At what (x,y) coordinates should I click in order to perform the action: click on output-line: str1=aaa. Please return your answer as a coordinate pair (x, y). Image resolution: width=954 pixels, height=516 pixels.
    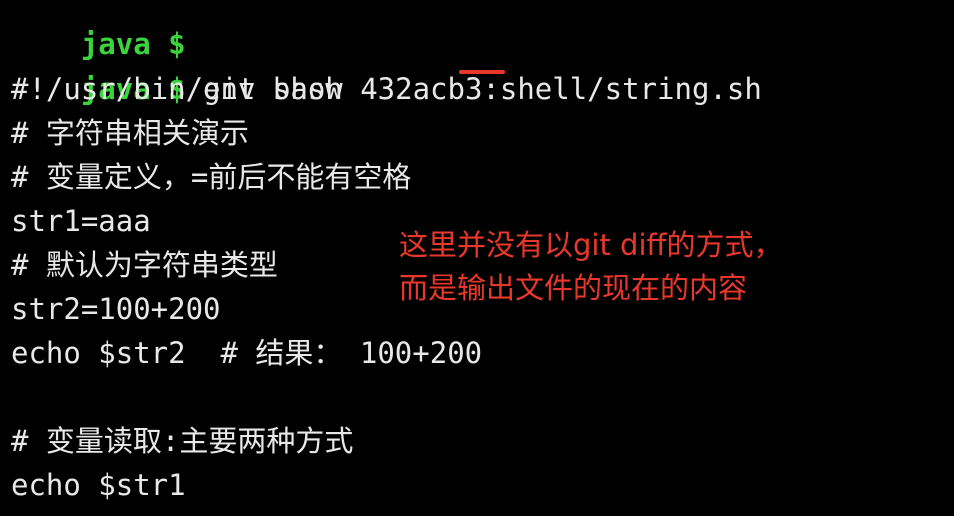
    Looking at the image, I should click on (81, 221).